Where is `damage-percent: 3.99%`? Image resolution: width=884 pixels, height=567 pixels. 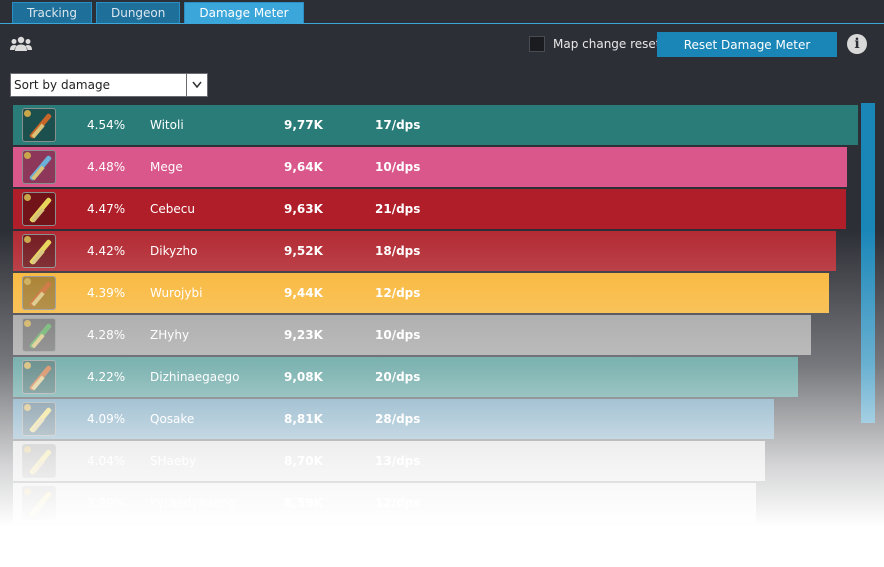 damage-percent: 3.99% is located at coordinates (106, 503).